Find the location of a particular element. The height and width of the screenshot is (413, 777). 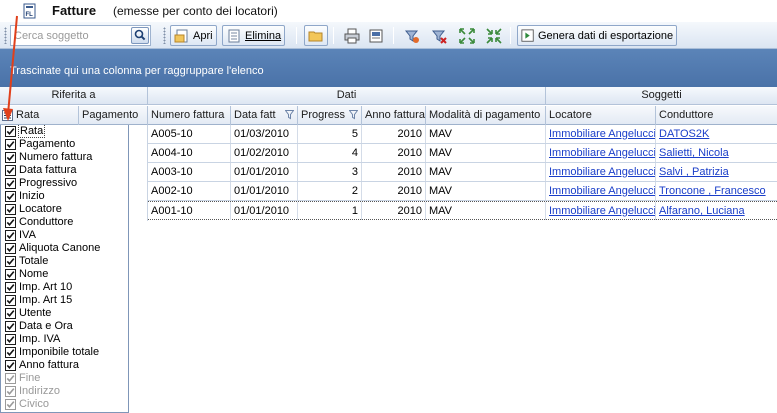

column-chooser-item: Civico is located at coordinates (64, 404).